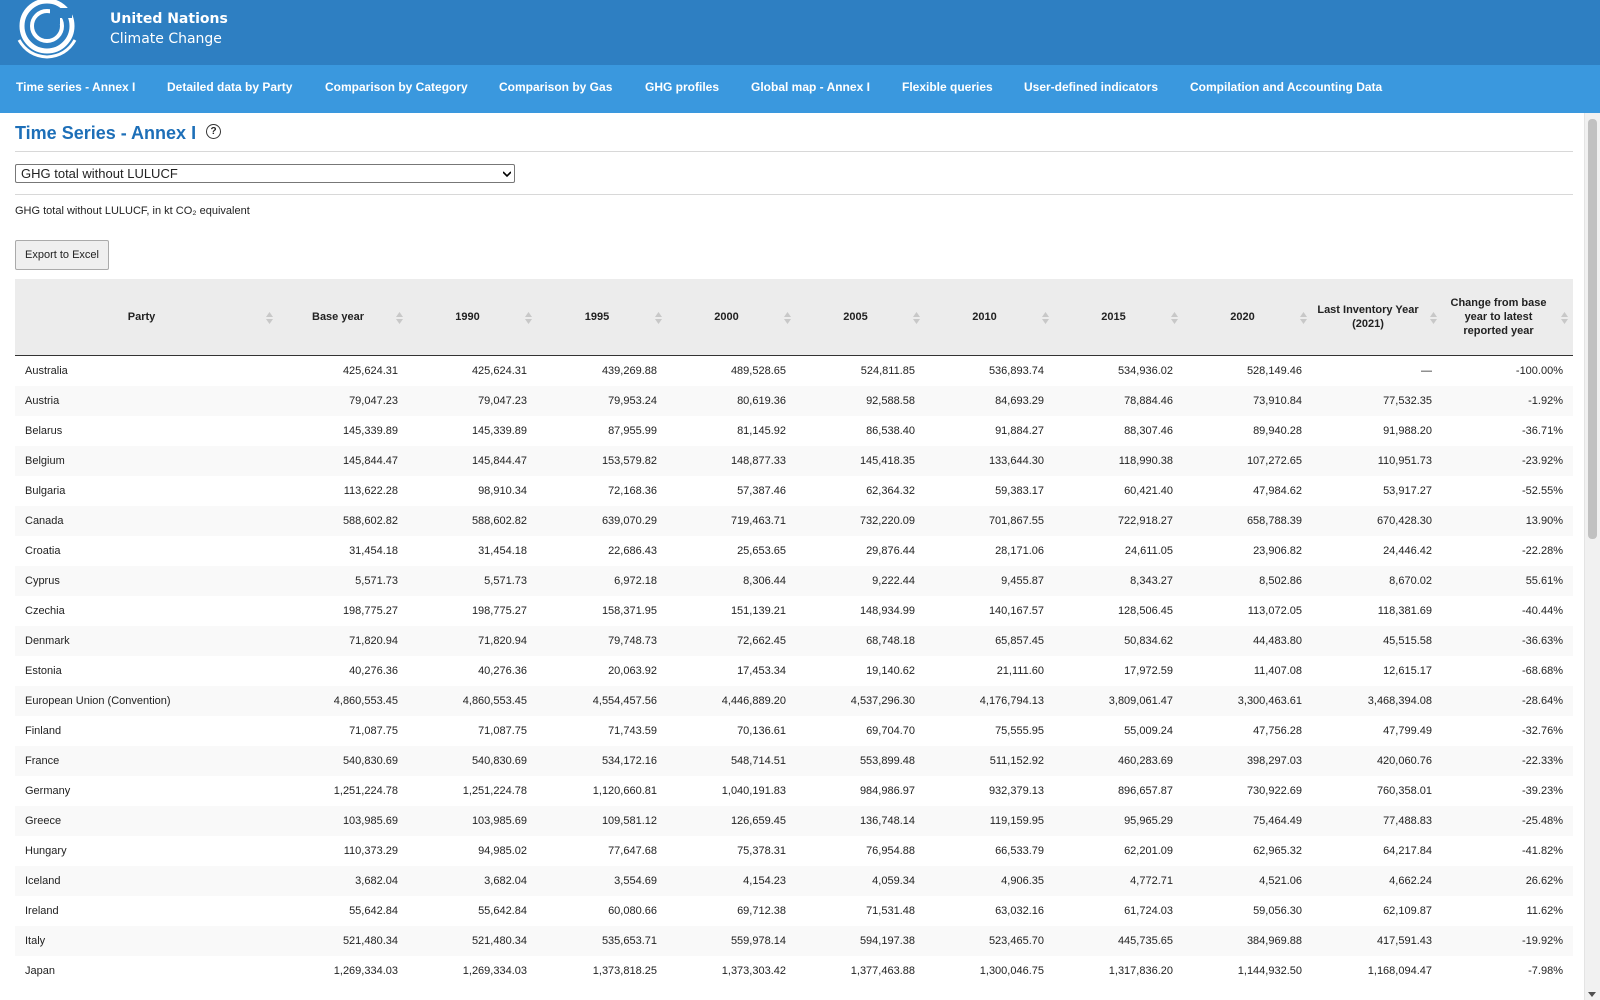 The height and width of the screenshot is (1000, 1600). Describe the element at coordinates (1410, 581) in the screenshot. I see `cell-last-inventory: 8,670.02` at that location.